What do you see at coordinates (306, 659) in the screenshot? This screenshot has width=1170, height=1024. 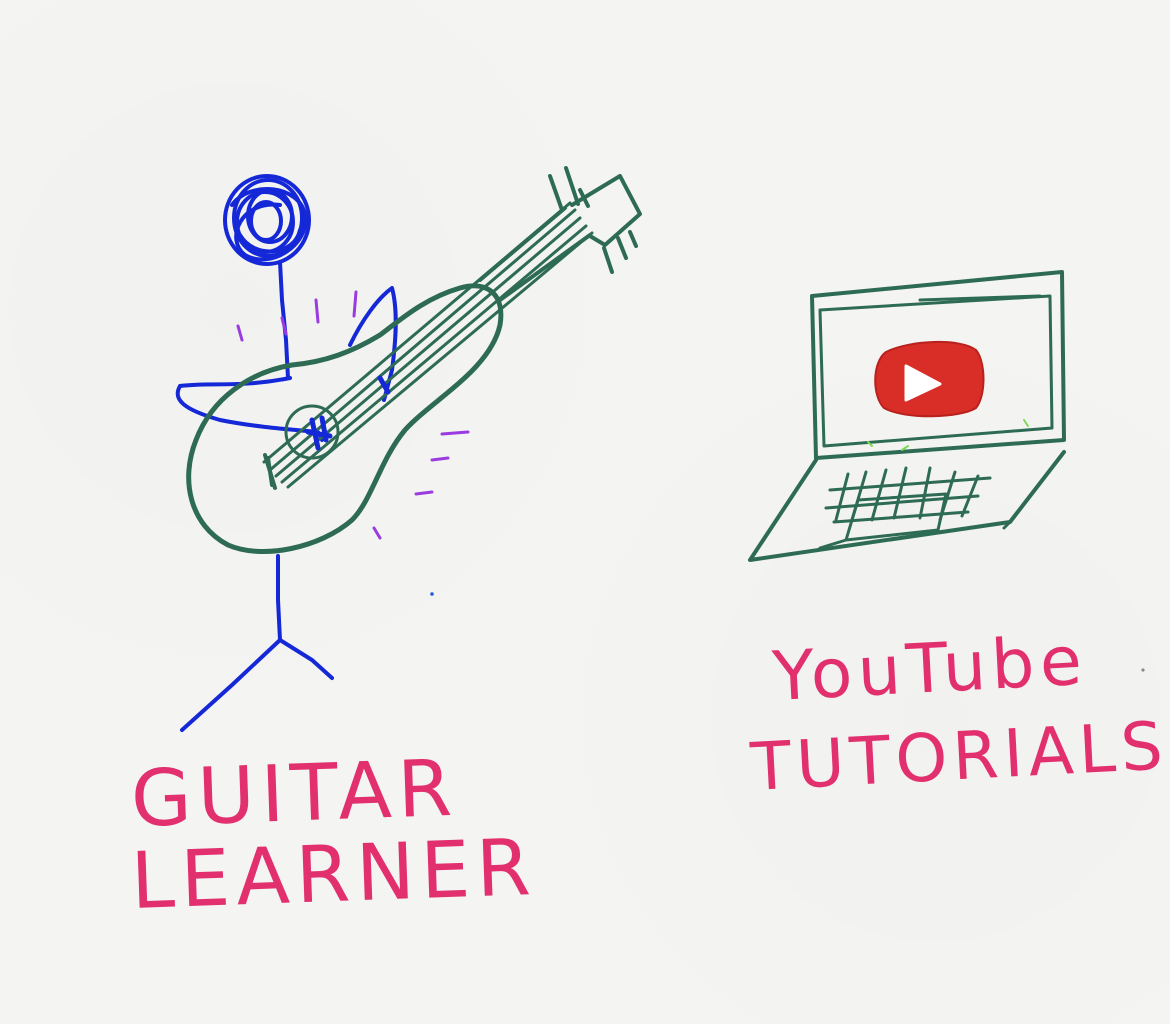 I see `right-leg` at bounding box center [306, 659].